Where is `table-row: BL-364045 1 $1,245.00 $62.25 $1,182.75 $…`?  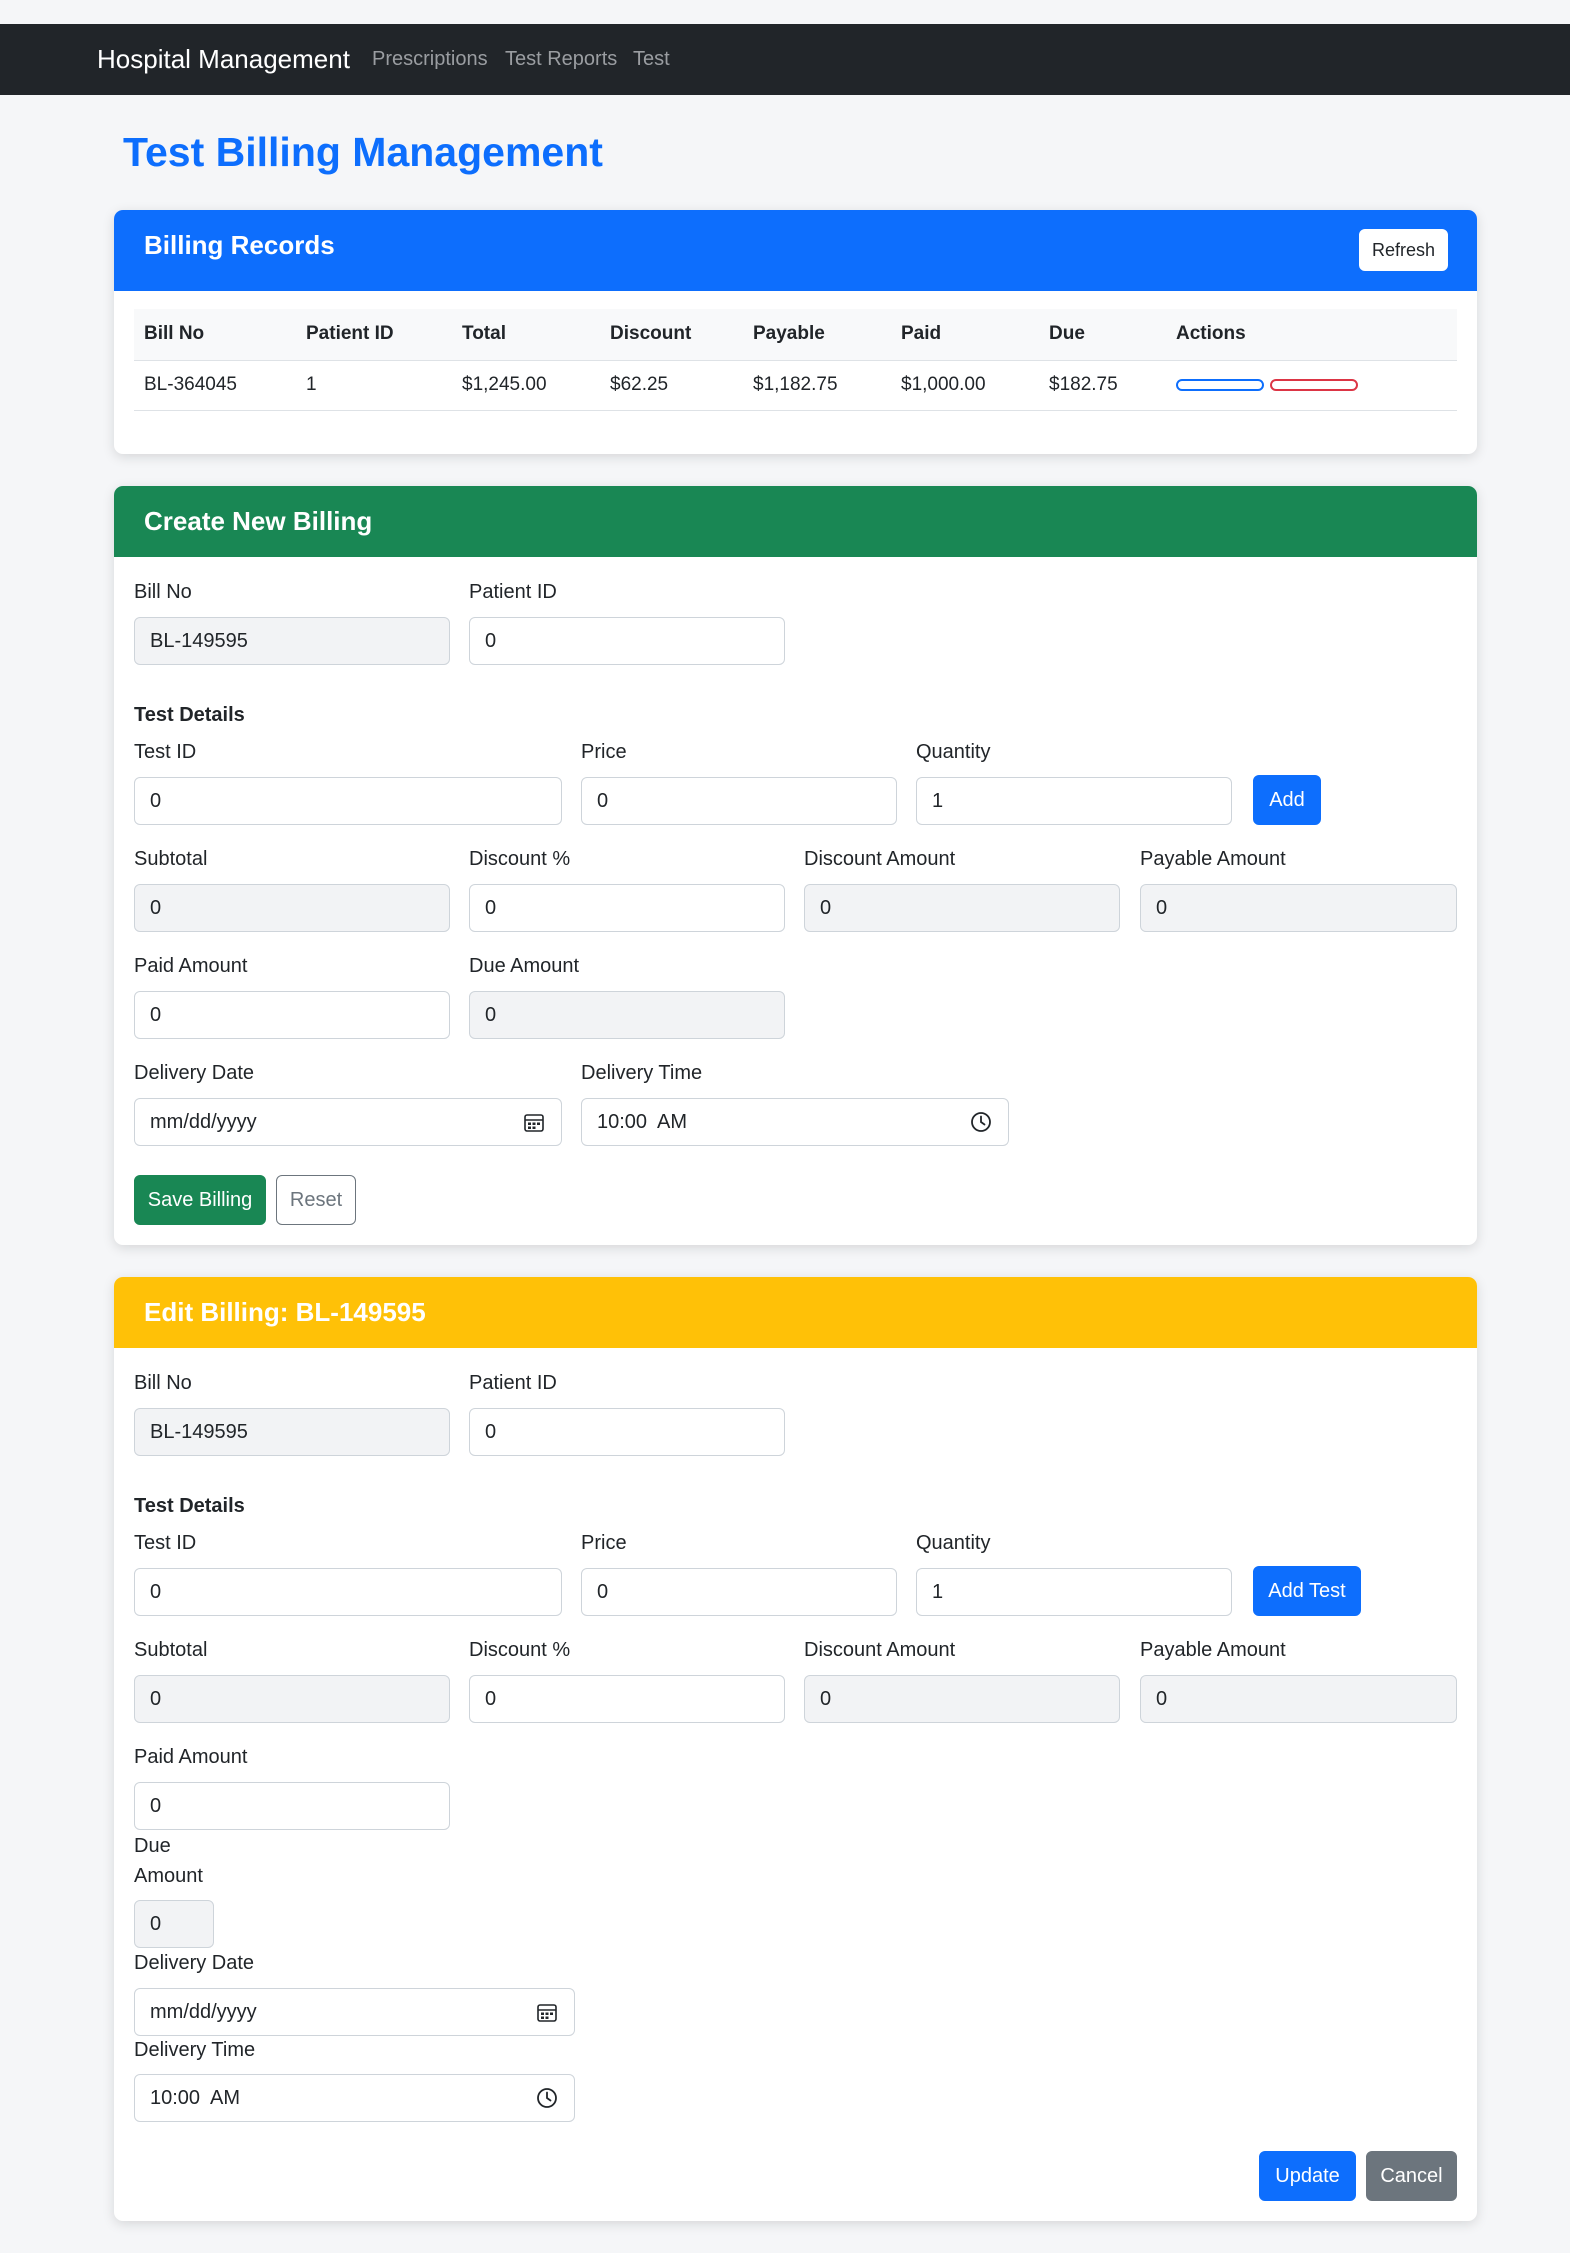 table-row: BL-364045 1 $1,245.00 $62.25 $1,182.75 $… is located at coordinates (795, 385).